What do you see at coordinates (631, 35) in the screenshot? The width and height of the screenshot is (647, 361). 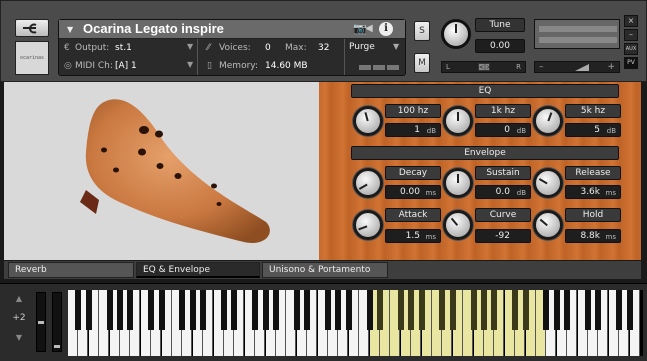 I see `minimize-icon: –` at bounding box center [631, 35].